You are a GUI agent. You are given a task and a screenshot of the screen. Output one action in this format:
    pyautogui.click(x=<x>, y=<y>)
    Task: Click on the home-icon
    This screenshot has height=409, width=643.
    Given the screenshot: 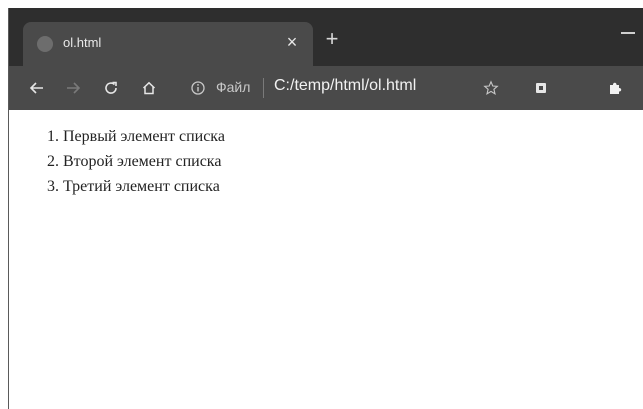 What is the action you would take?
    pyautogui.click(x=149, y=88)
    